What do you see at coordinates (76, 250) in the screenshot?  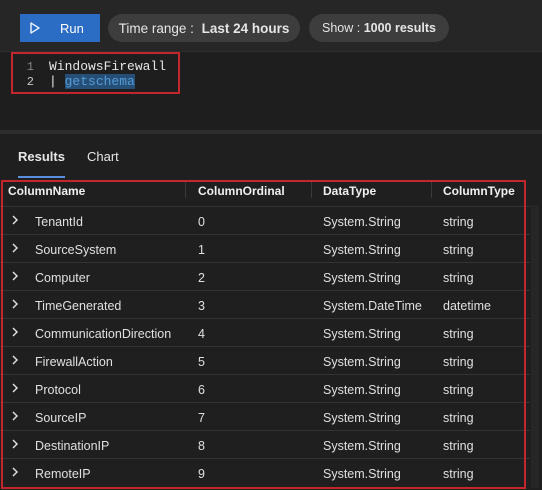 I see `cell-column-name: SourceSystem` at bounding box center [76, 250].